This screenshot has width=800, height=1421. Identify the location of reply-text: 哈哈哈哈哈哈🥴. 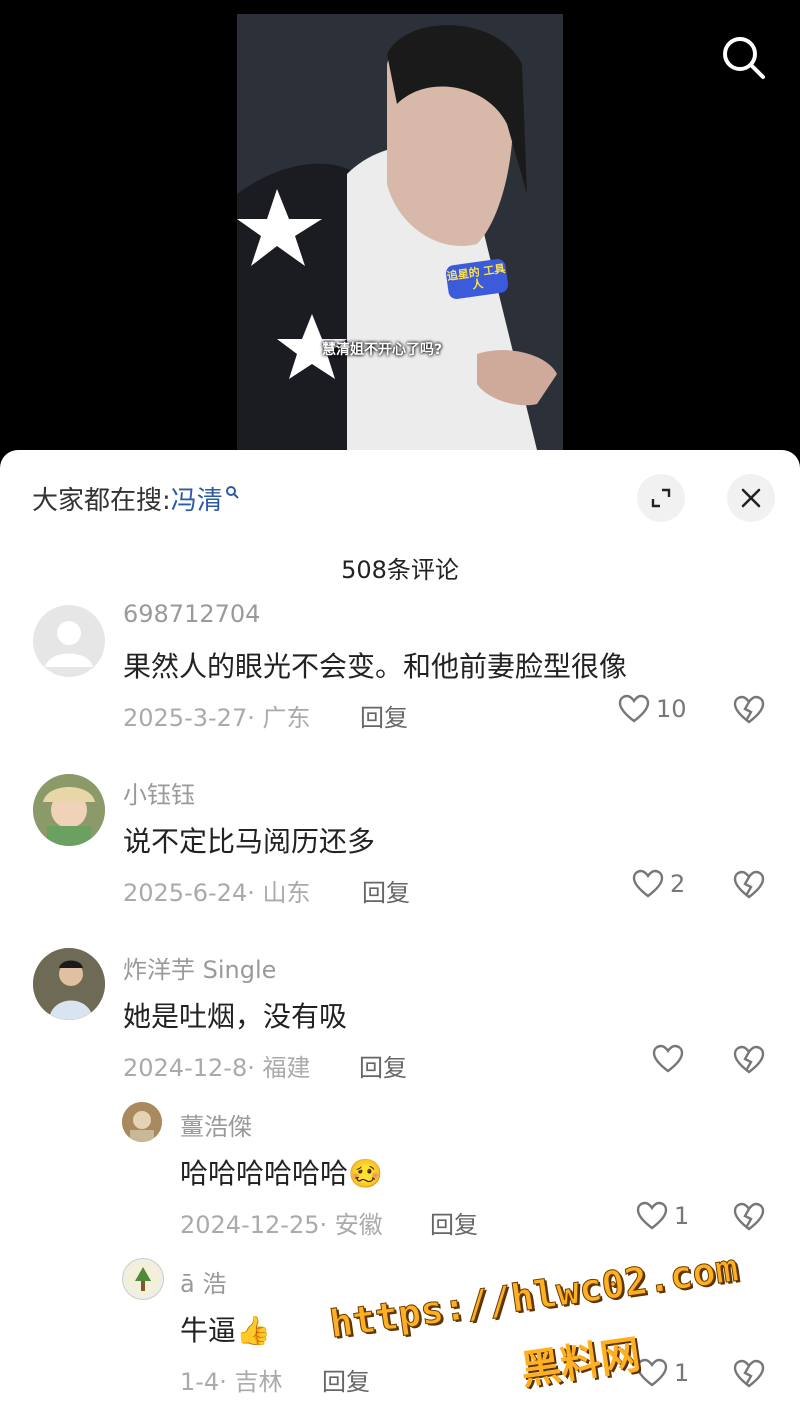
(281, 1173).